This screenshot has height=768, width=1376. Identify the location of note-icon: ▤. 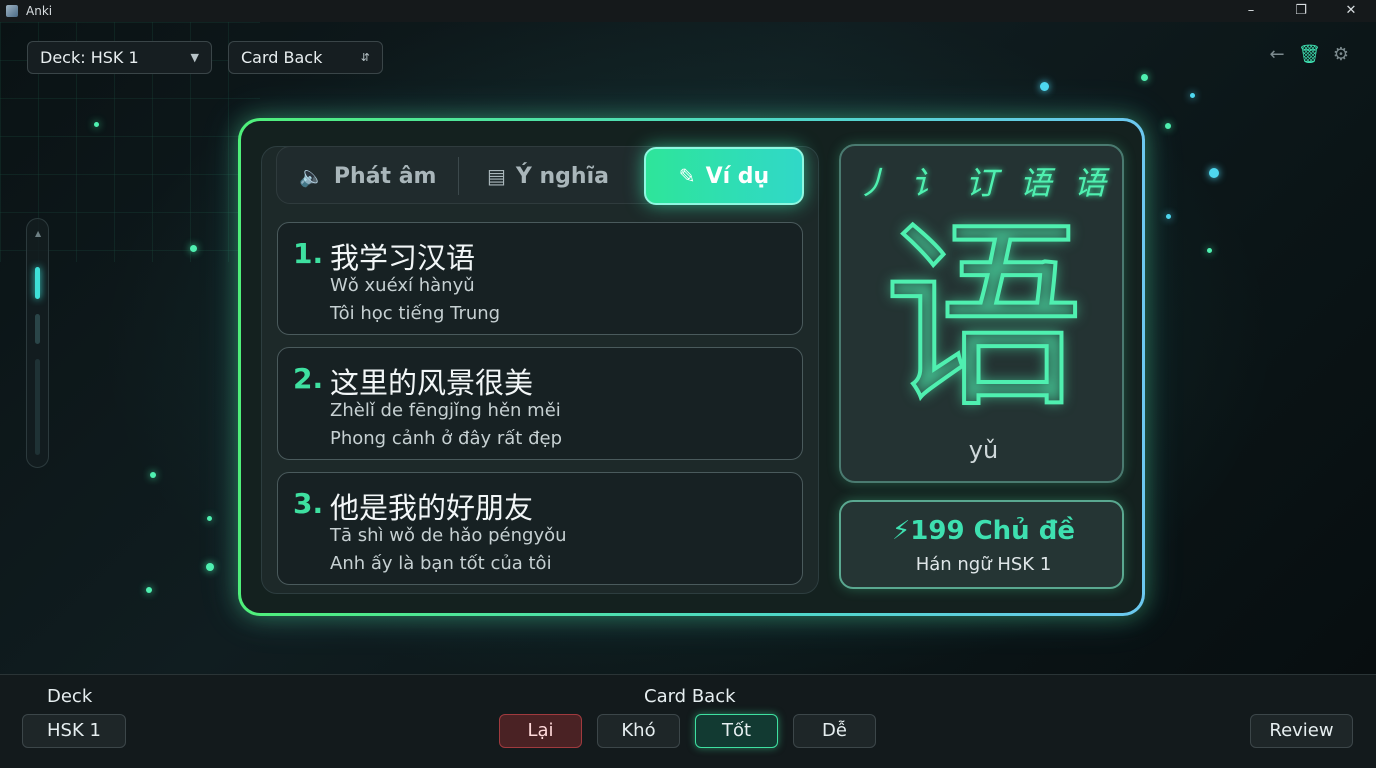
(496, 176).